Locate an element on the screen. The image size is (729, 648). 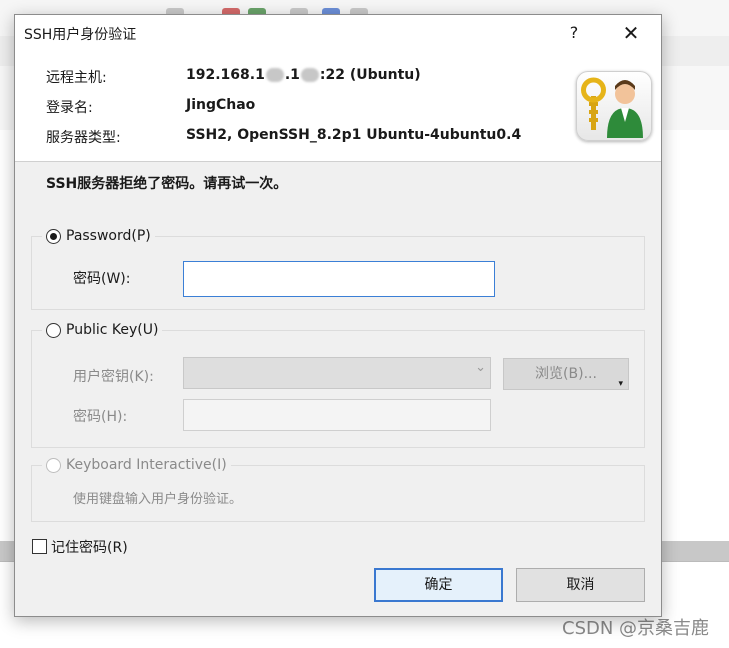
host-label: 远程主机: is located at coordinates (76, 78).